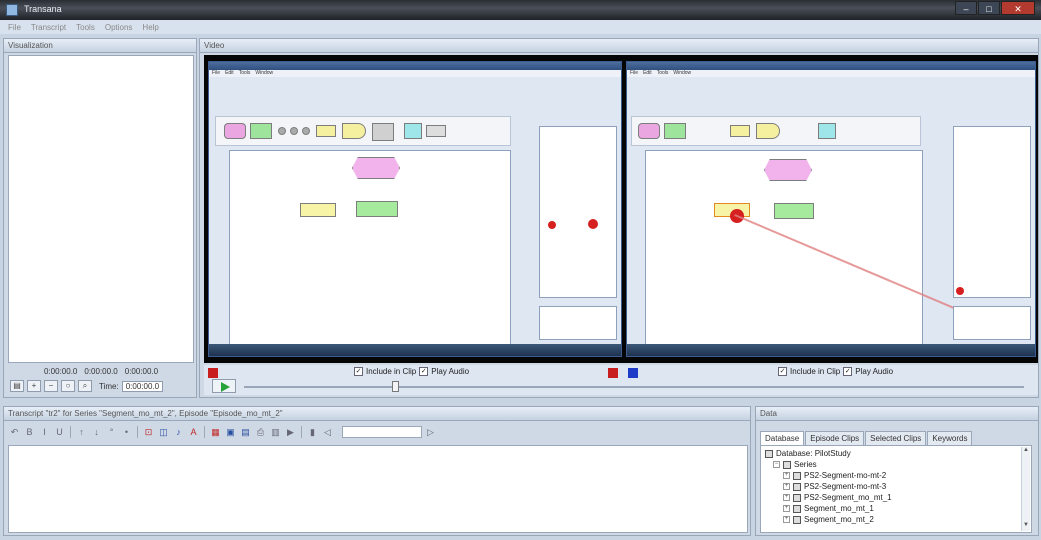 This screenshot has height=540, width=1041. I want to click on undo-icon: ↶, so click(14, 432).